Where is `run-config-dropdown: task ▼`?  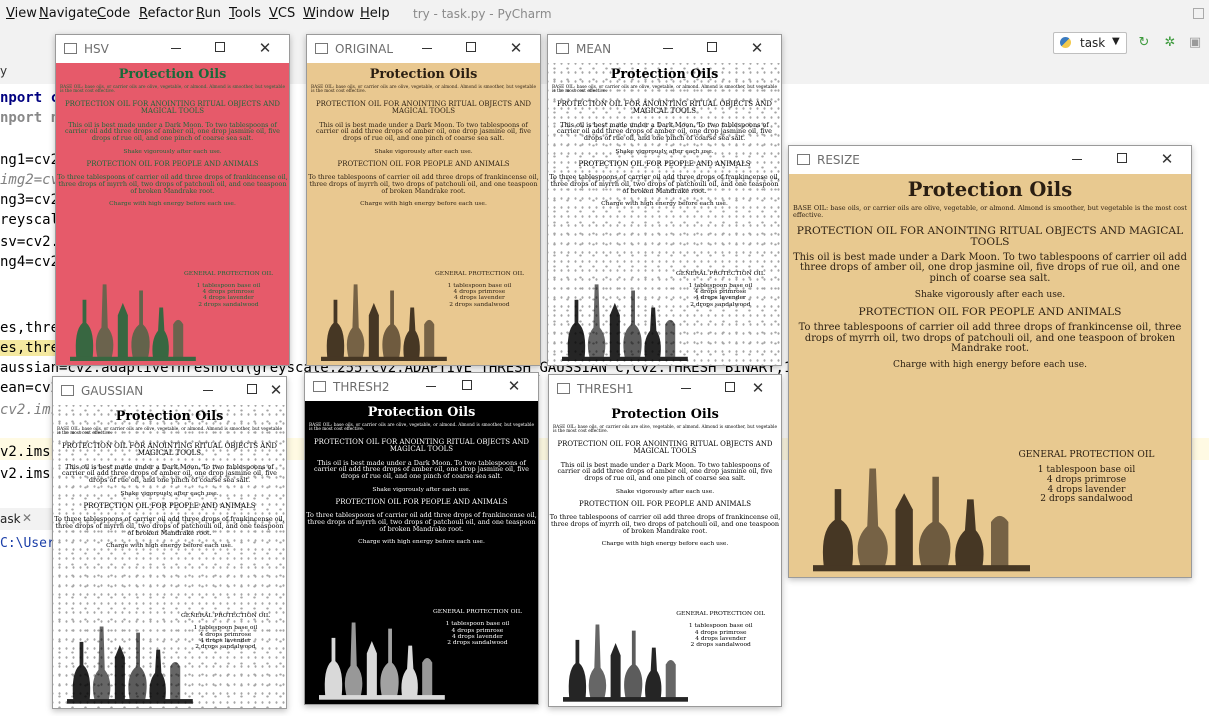 run-config-dropdown: task ▼ is located at coordinates (1090, 43).